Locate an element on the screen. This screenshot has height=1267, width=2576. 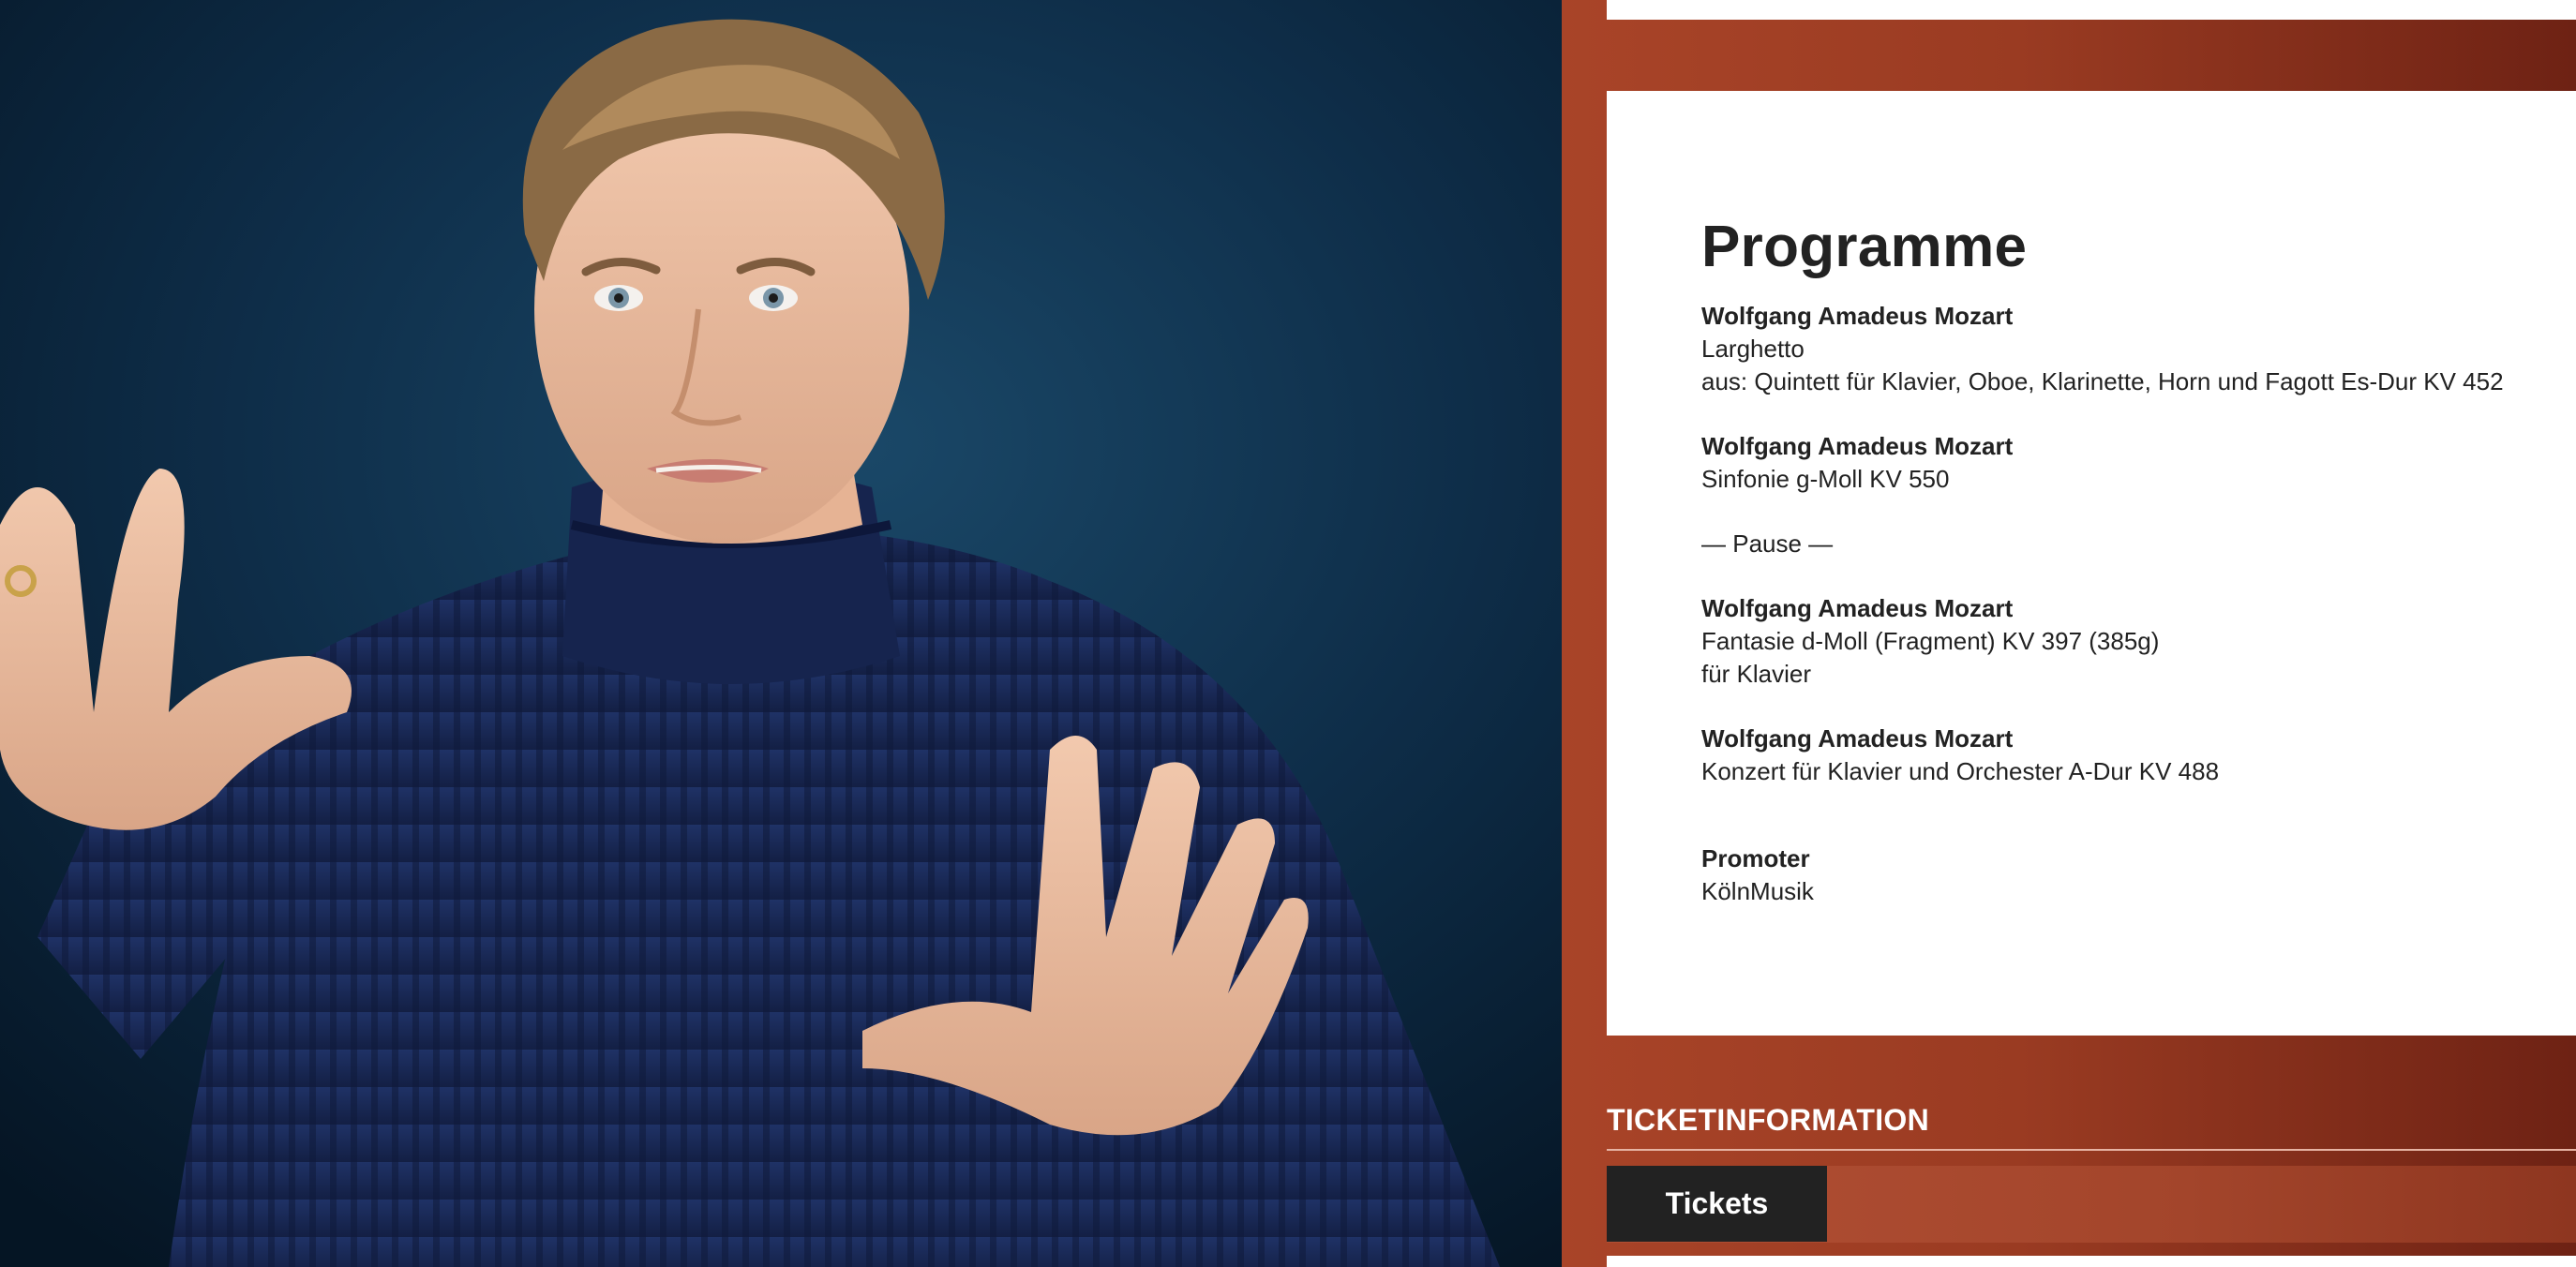
pause-label: — Pause — is located at coordinates (1768, 544).